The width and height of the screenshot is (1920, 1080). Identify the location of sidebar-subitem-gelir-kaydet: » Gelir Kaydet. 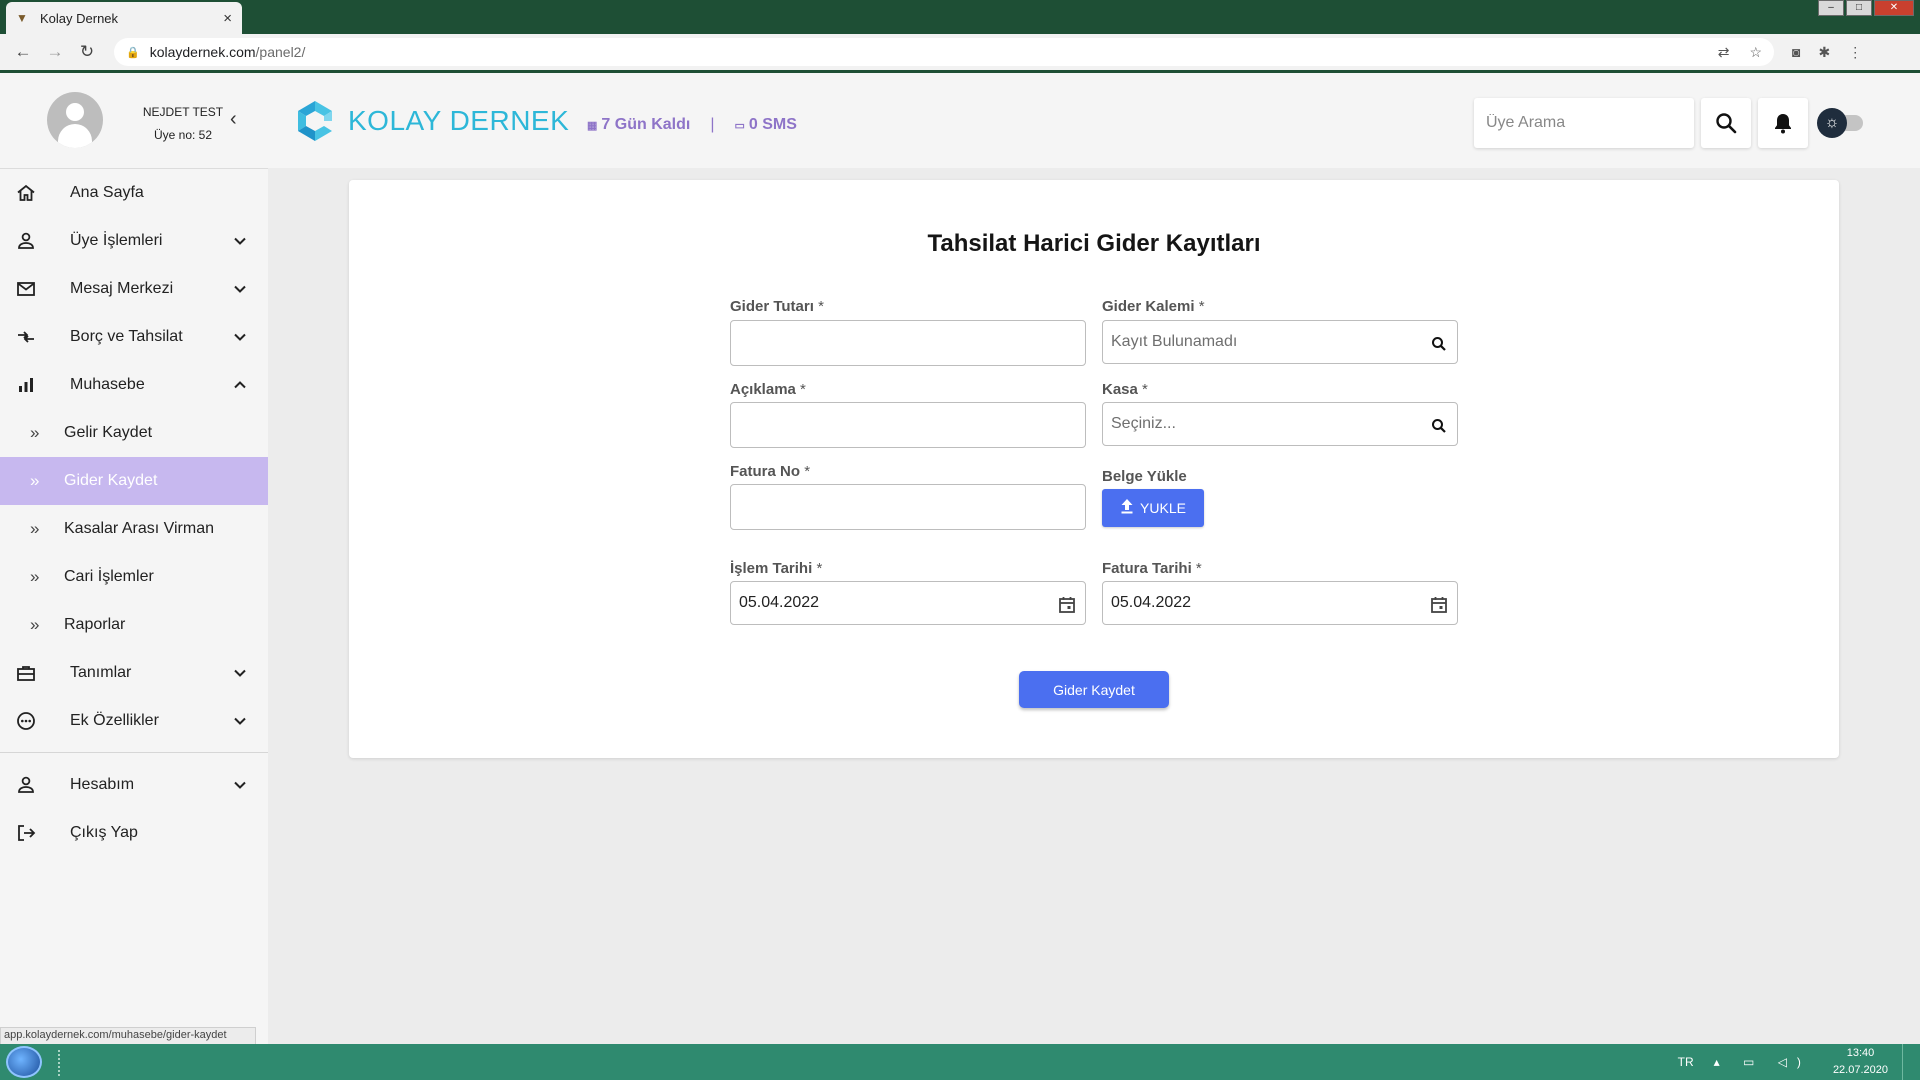
(134, 433).